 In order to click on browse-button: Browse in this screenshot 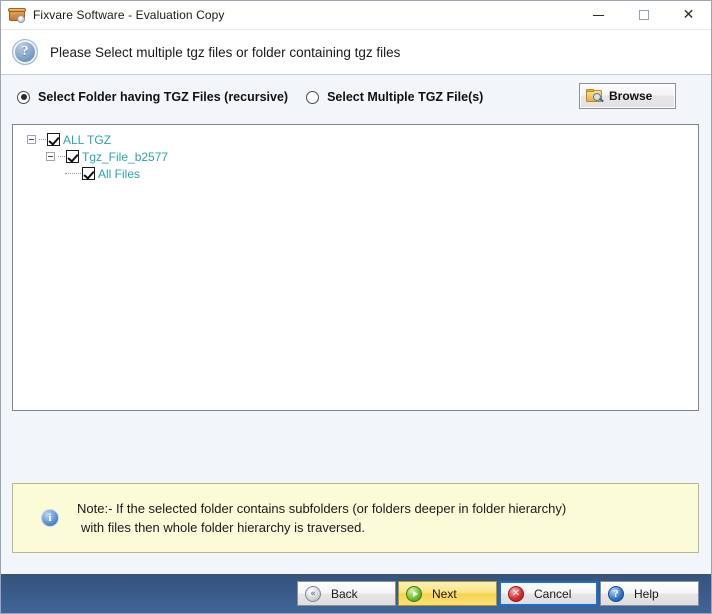, I will do `click(627, 96)`.